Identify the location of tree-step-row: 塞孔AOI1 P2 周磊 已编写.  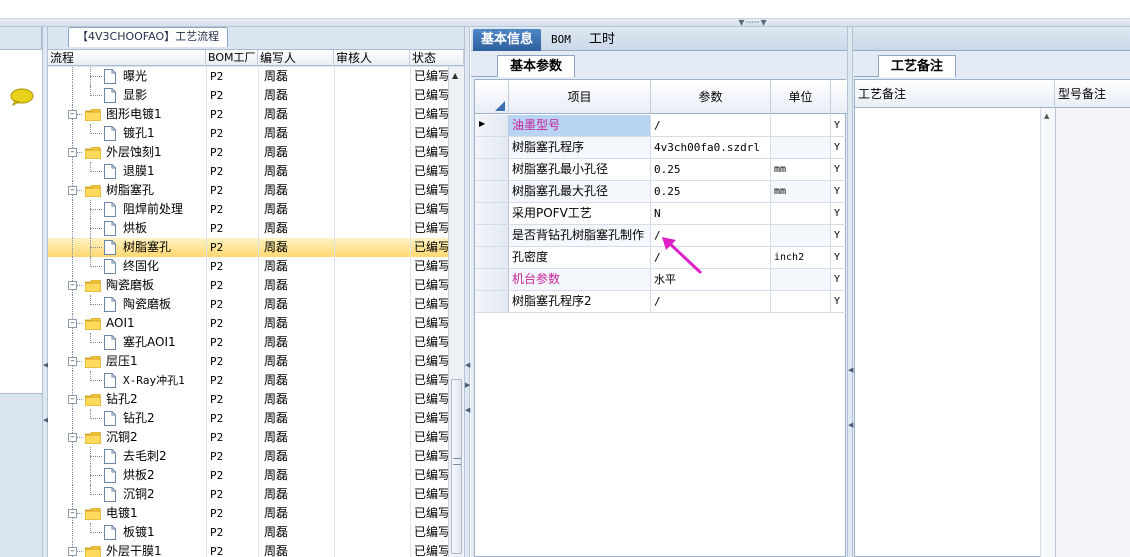
(248, 342).